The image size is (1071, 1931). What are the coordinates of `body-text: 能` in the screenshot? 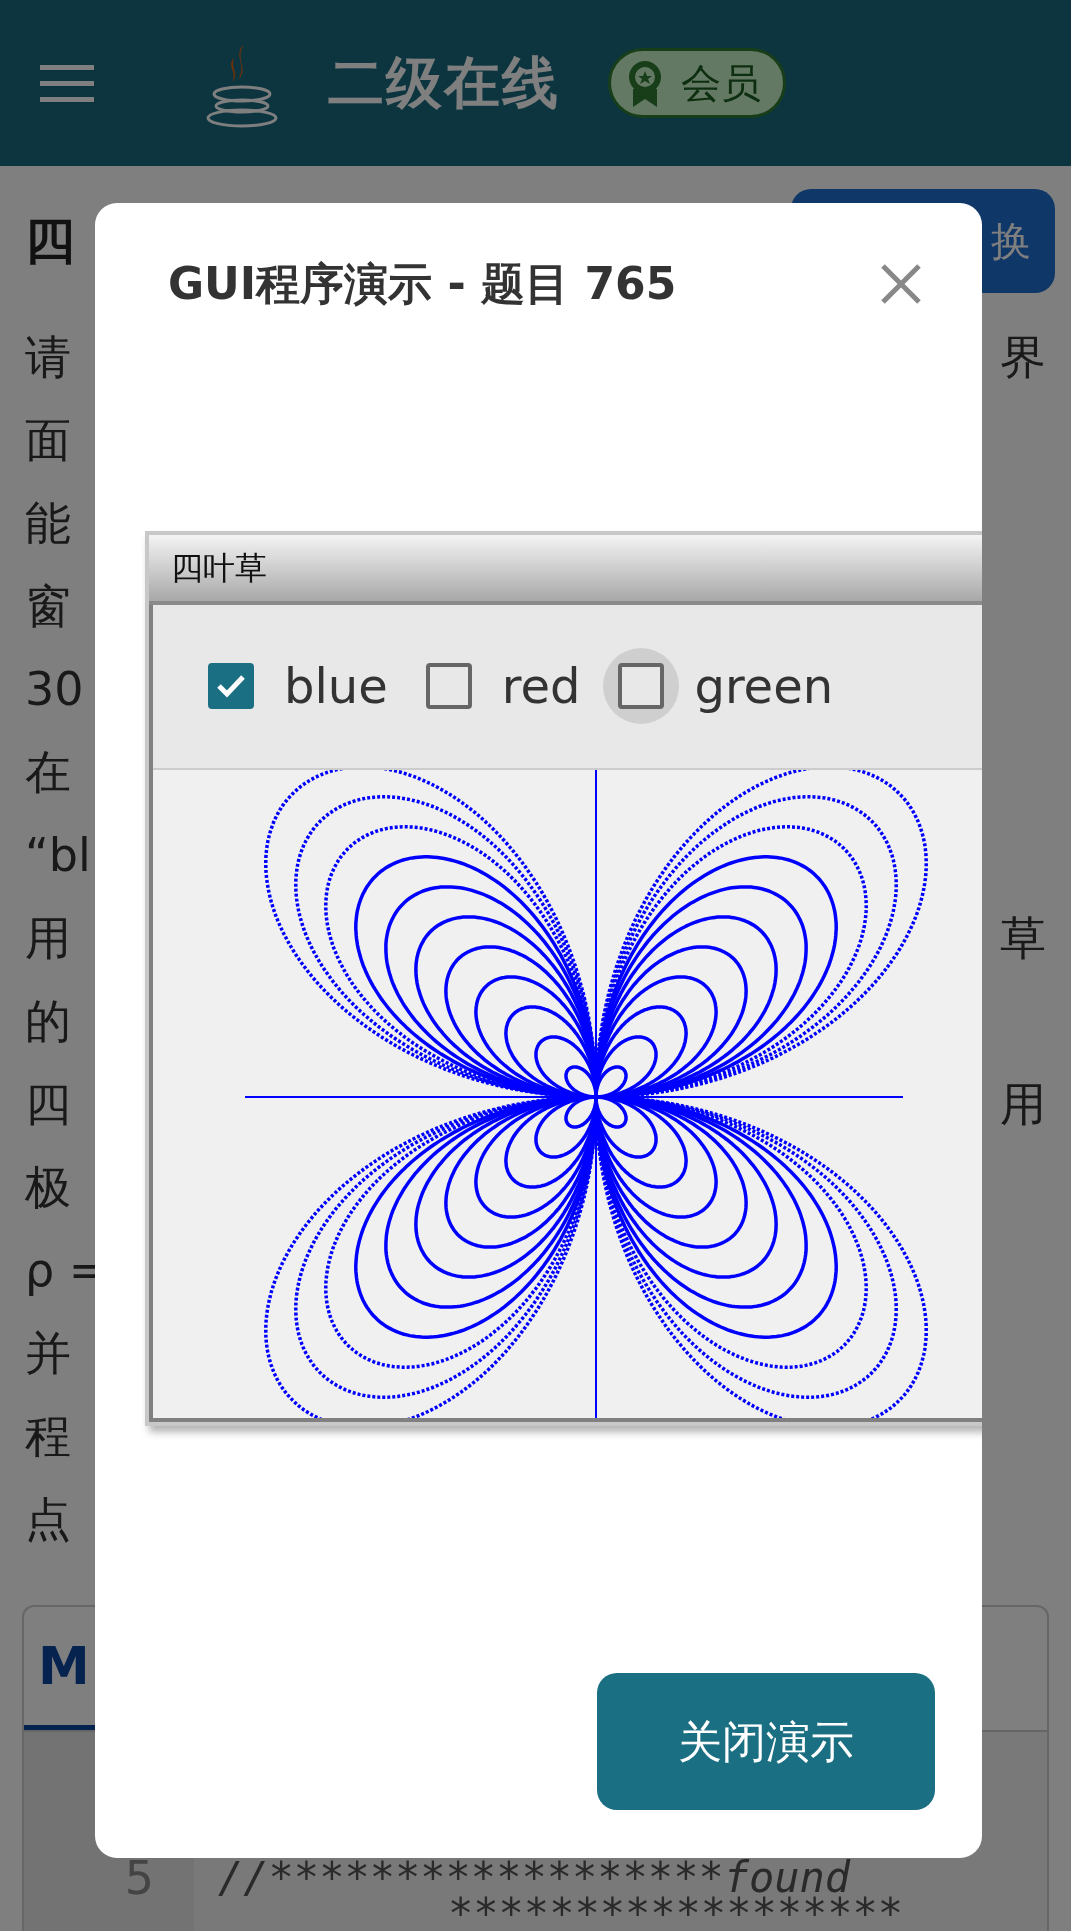 It's located at (48, 523).